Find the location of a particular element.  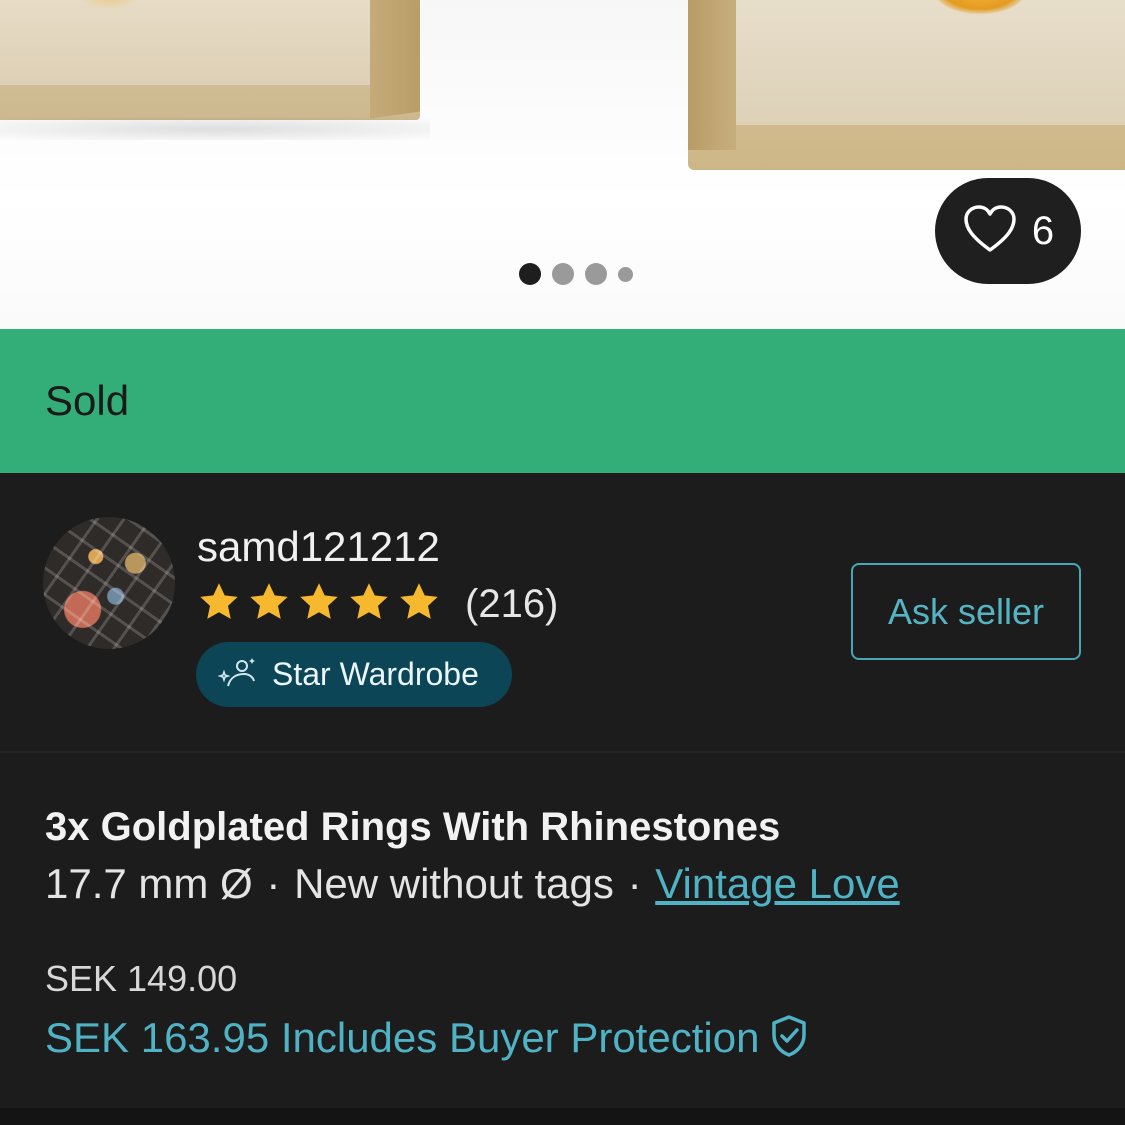

seller-avatar is located at coordinates (109, 583).